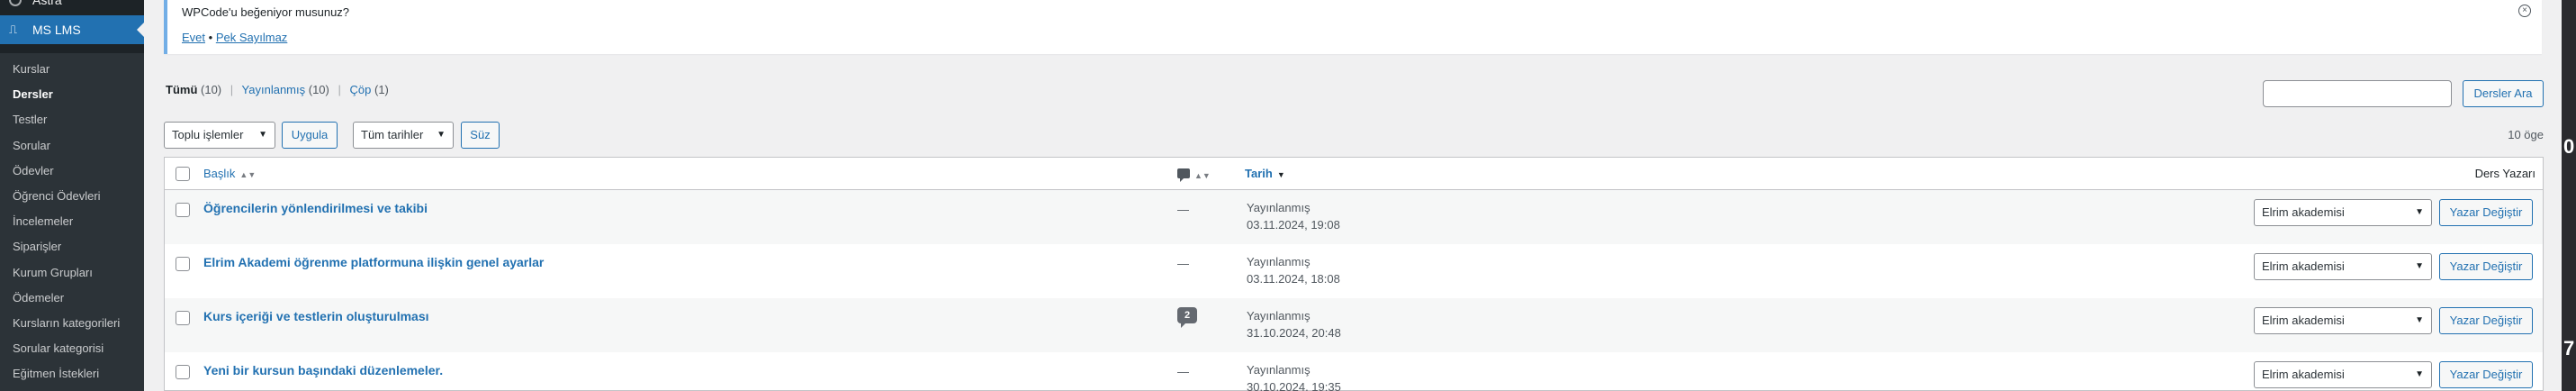 Image resolution: width=2576 pixels, height=391 pixels. What do you see at coordinates (2504, 173) in the screenshot?
I see `column-author: Ders Yazarı` at bounding box center [2504, 173].